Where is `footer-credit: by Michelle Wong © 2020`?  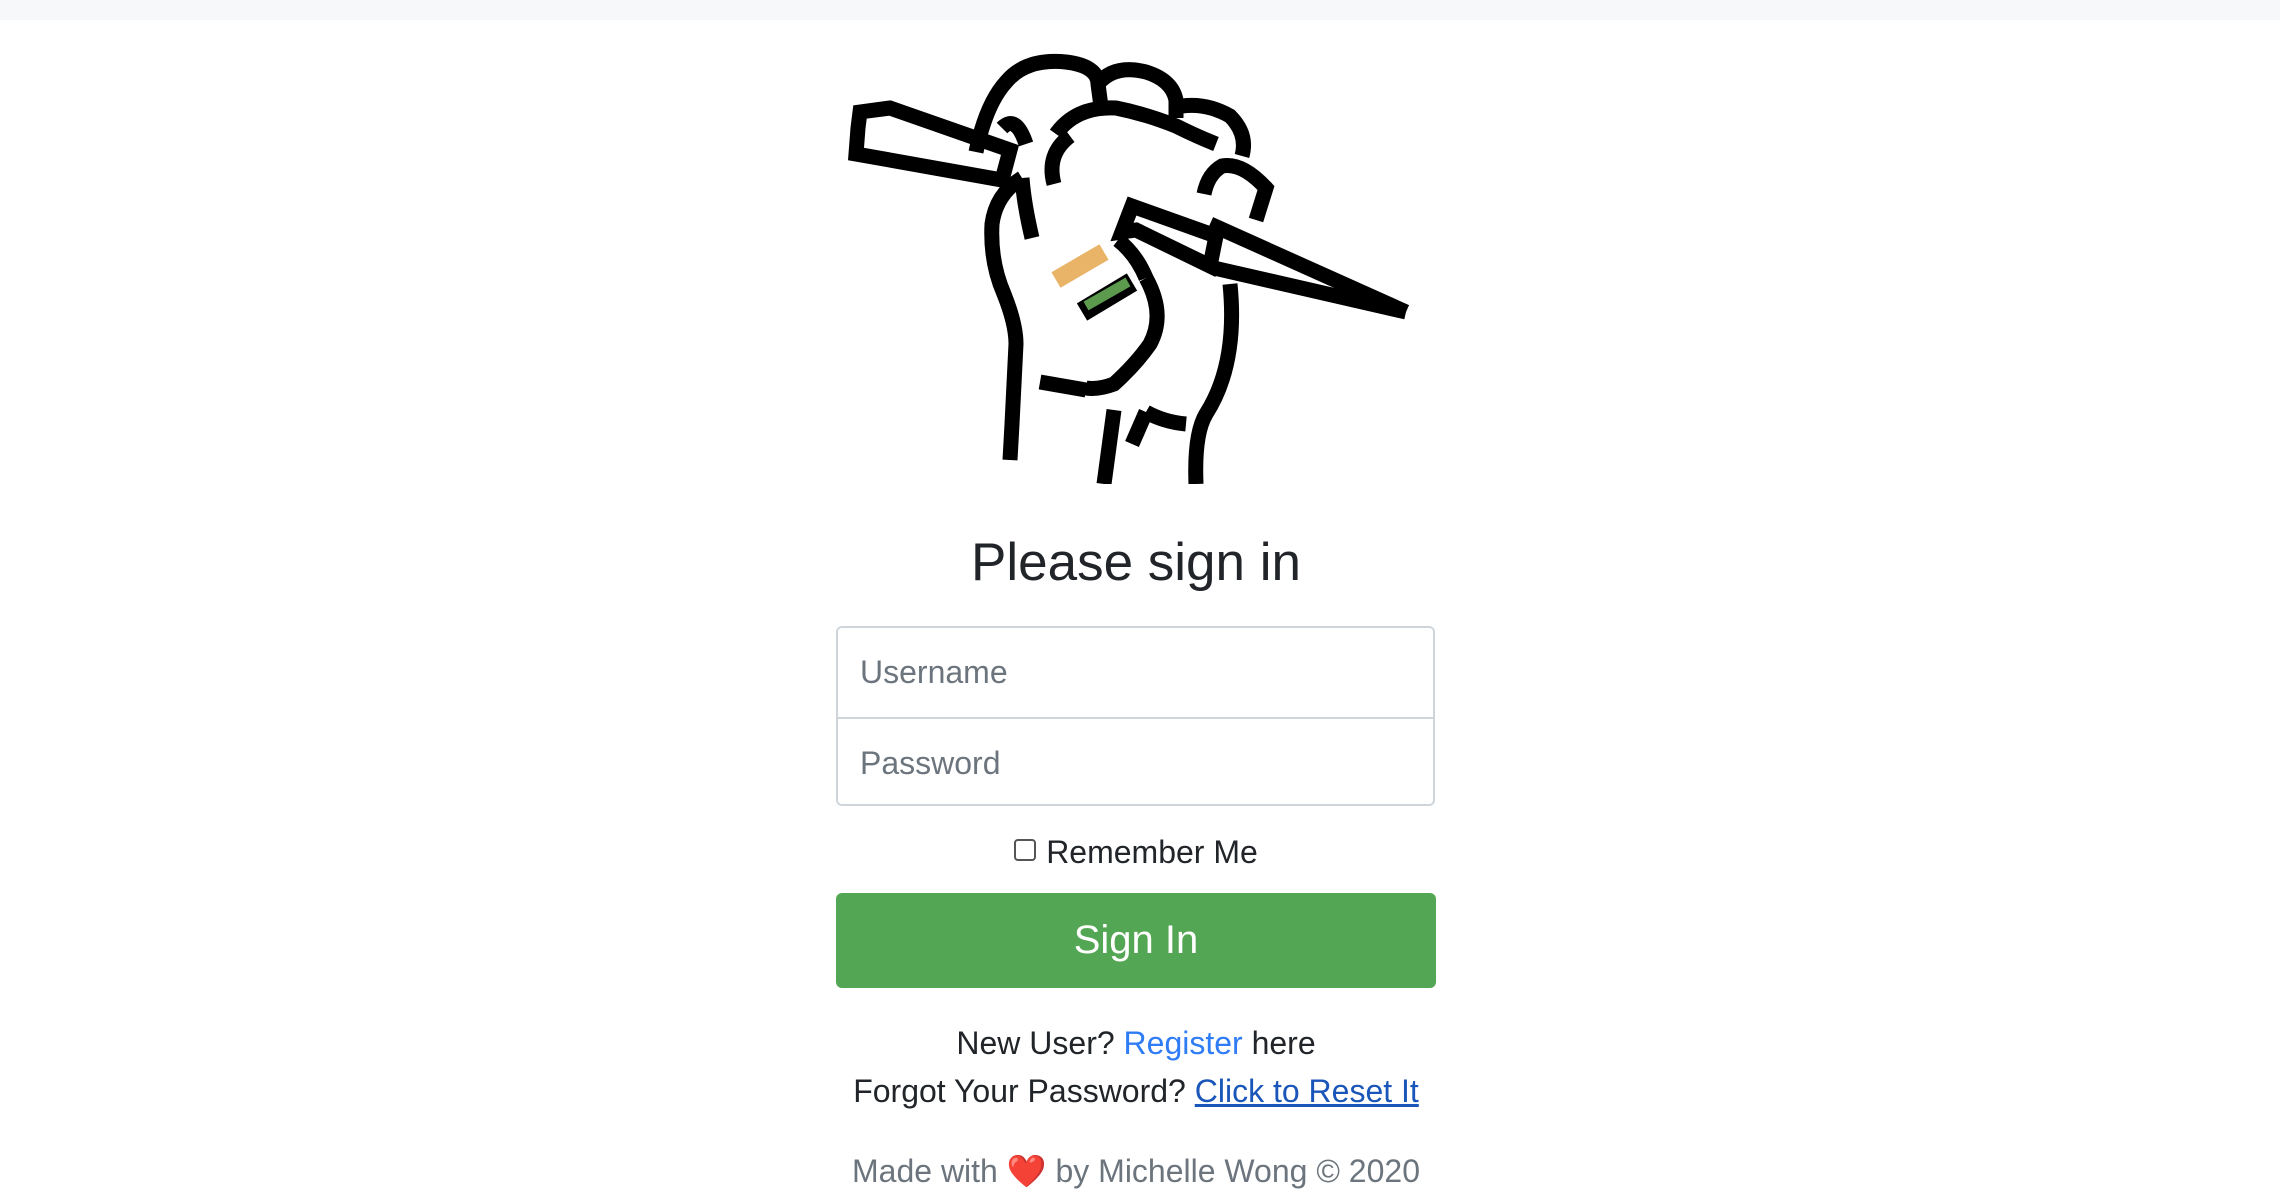
footer-credit: by Michelle Wong © 2020 is located at coordinates (1237, 1171).